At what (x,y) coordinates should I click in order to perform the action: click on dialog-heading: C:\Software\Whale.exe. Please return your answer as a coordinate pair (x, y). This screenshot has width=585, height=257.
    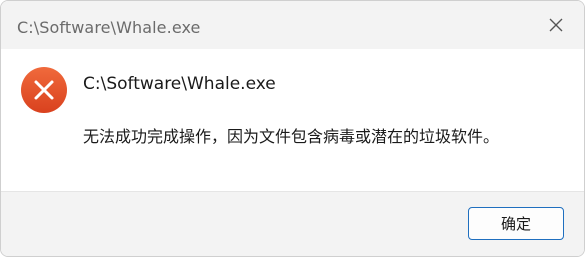
    Looking at the image, I should click on (179, 84).